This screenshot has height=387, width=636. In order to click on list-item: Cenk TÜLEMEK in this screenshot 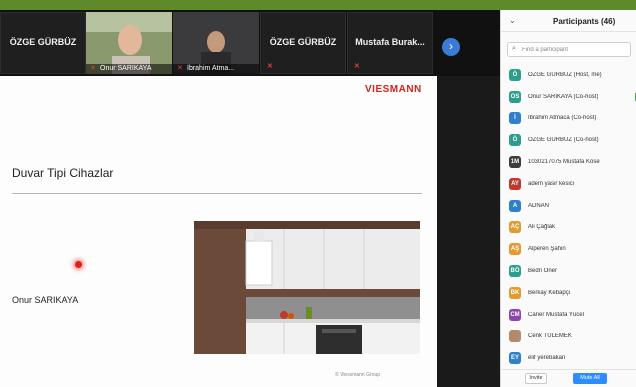, I will do `click(568, 337)`.